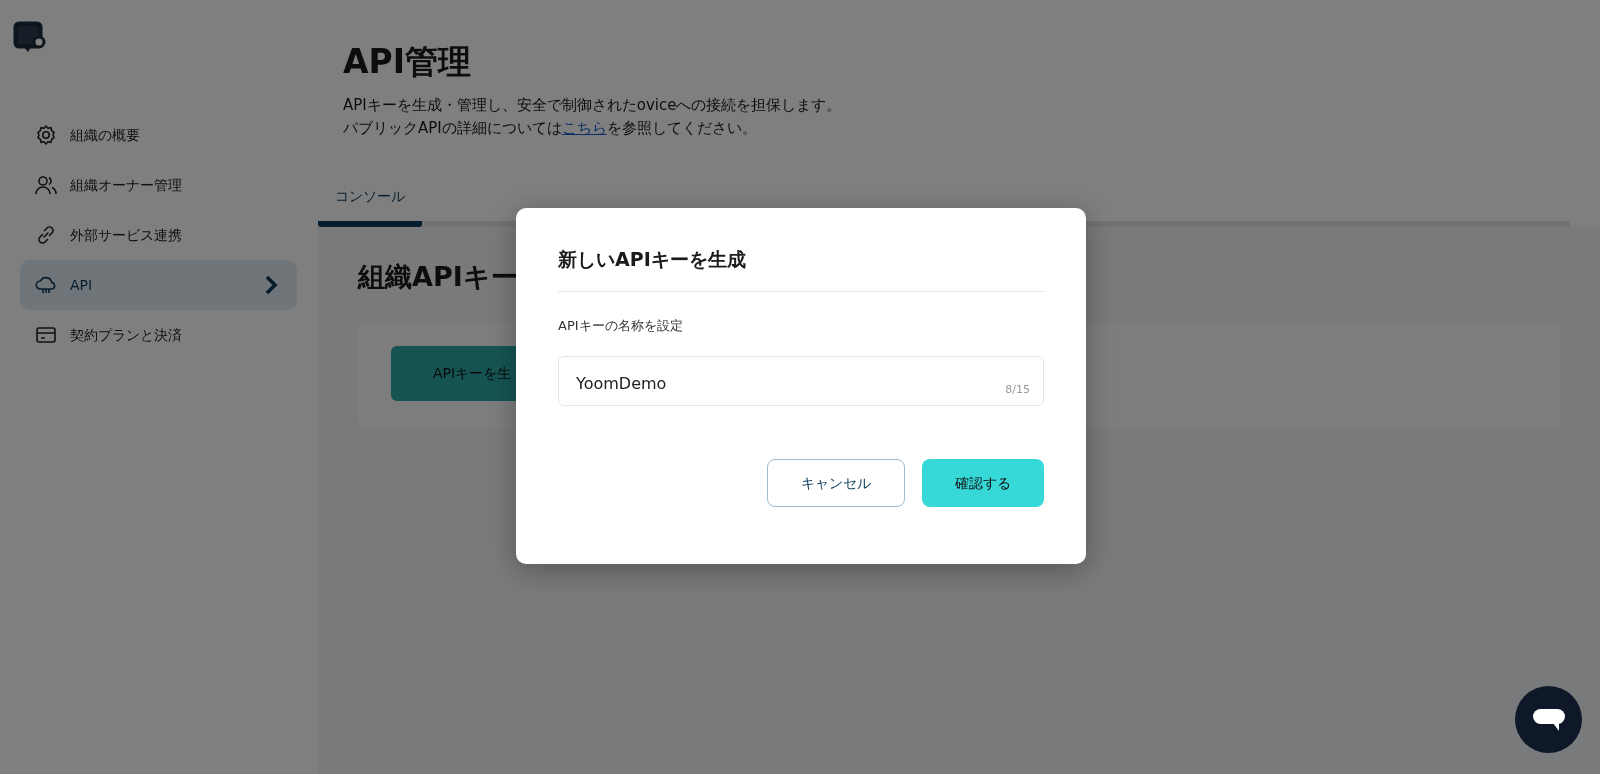  Describe the element at coordinates (438, 277) in the screenshot. I see `section-title: 組織APIキー` at that location.